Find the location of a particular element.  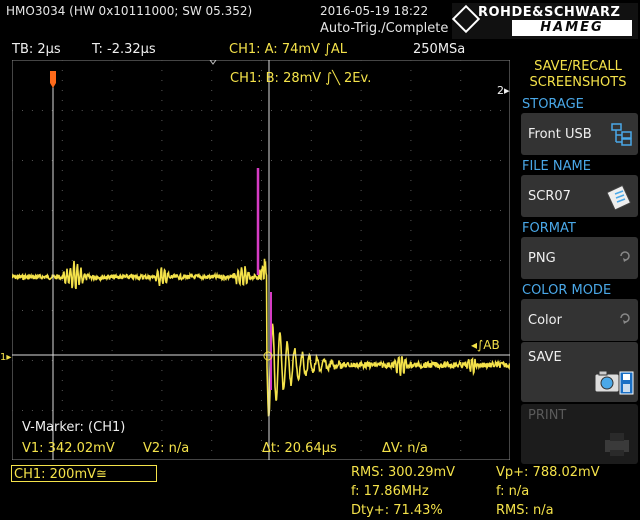

file-name-button: SCR07 is located at coordinates (579, 196).